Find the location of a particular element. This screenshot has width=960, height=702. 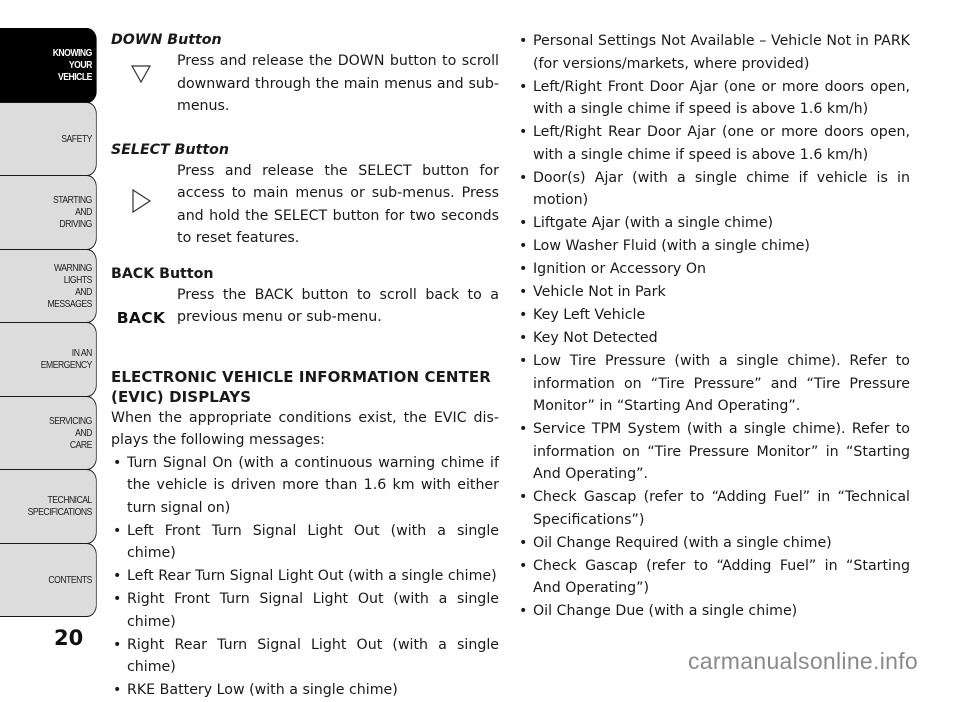

tab-label: KNOWING YOUR VEHICLE is located at coordinates (72, 65).